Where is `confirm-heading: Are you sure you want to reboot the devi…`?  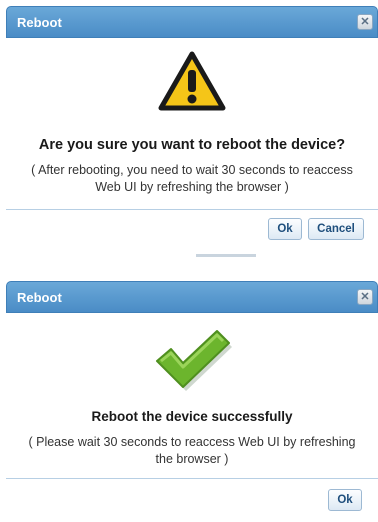
confirm-heading: Are you sure you want to reboot the devi… is located at coordinates (192, 145).